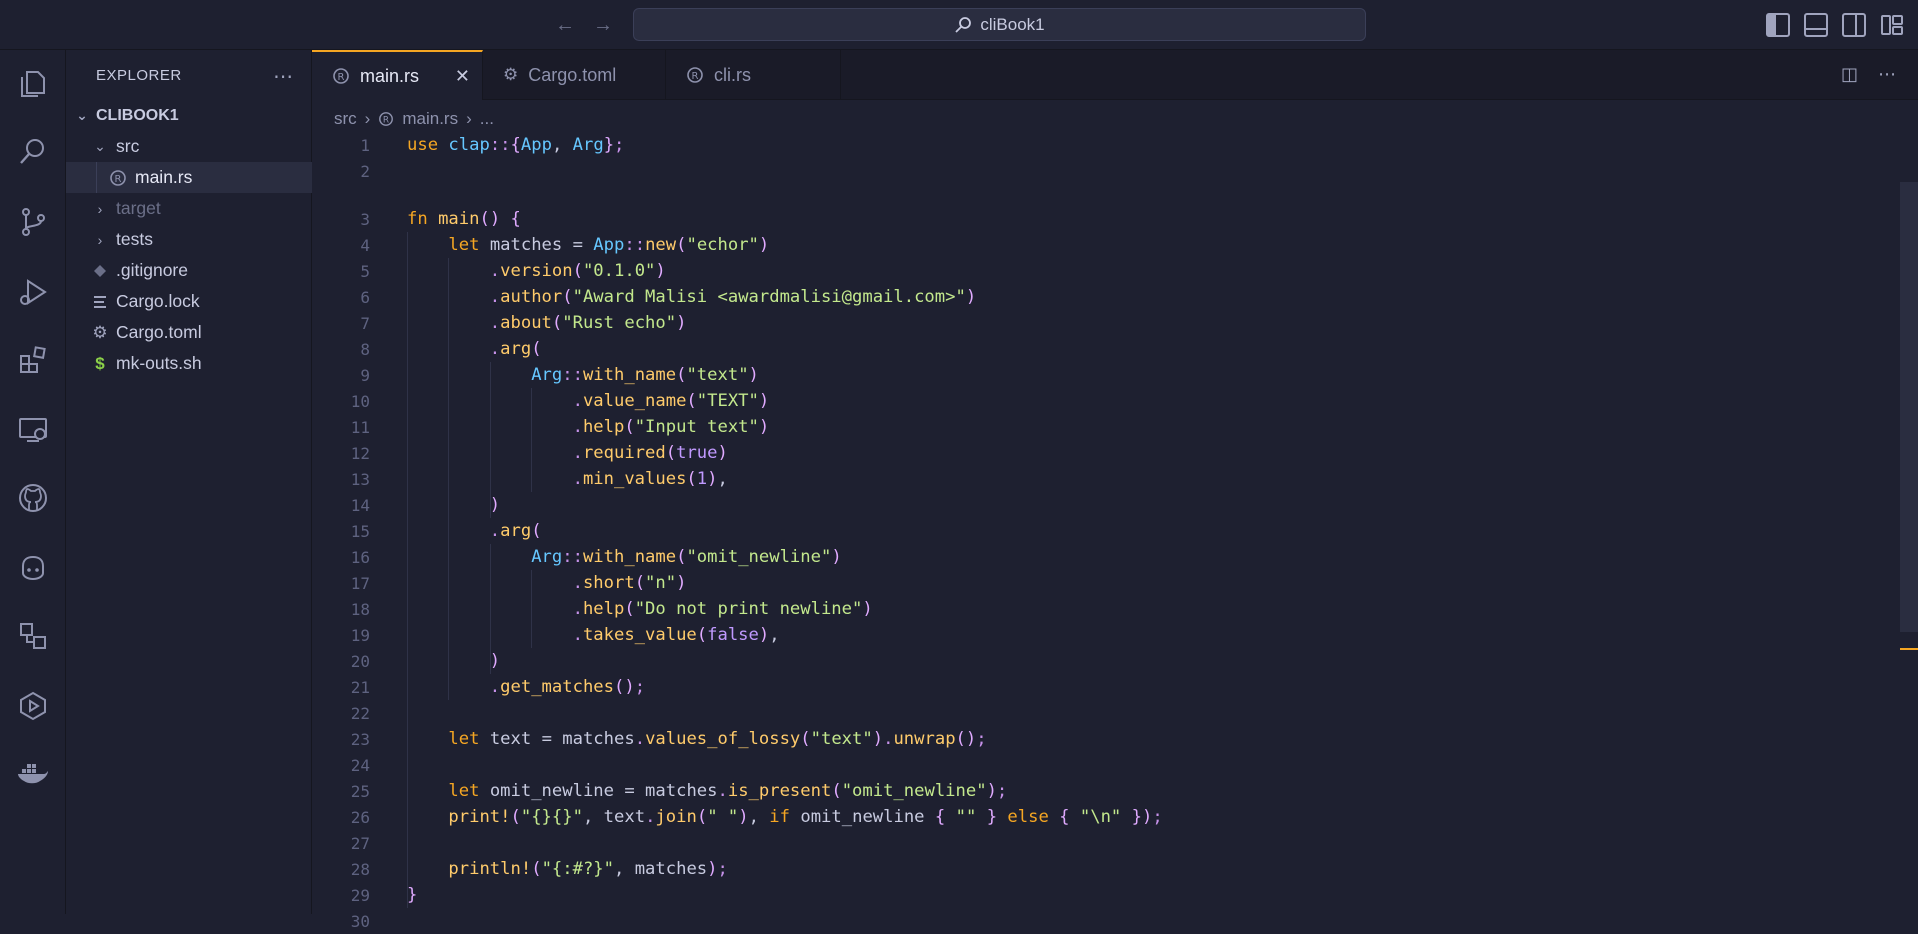 The height and width of the screenshot is (934, 1918). Describe the element at coordinates (671, 401) in the screenshot. I see `code-text: .value_name("TEXT")` at that location.